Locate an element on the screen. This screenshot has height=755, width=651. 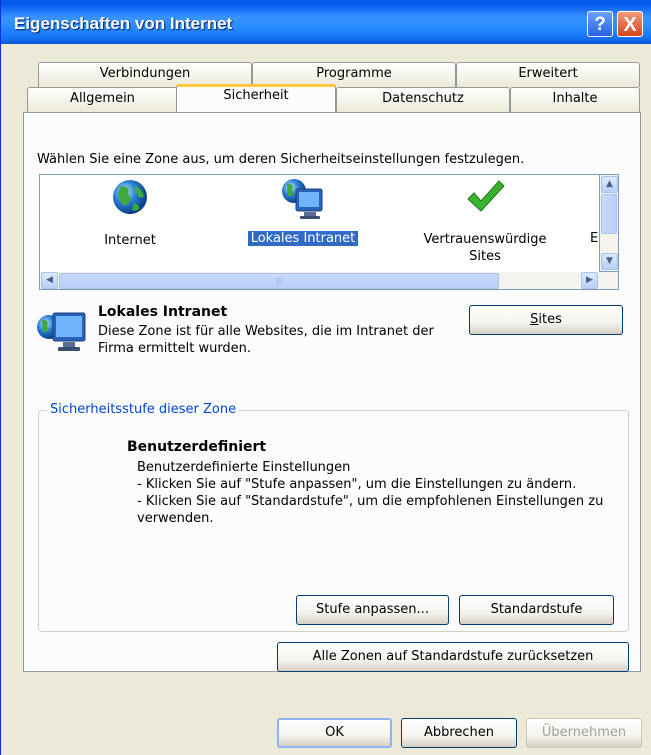
zone-list-horizontal-scrollbar: ◀ ||| ▶ is located at coordinates (329, 281).